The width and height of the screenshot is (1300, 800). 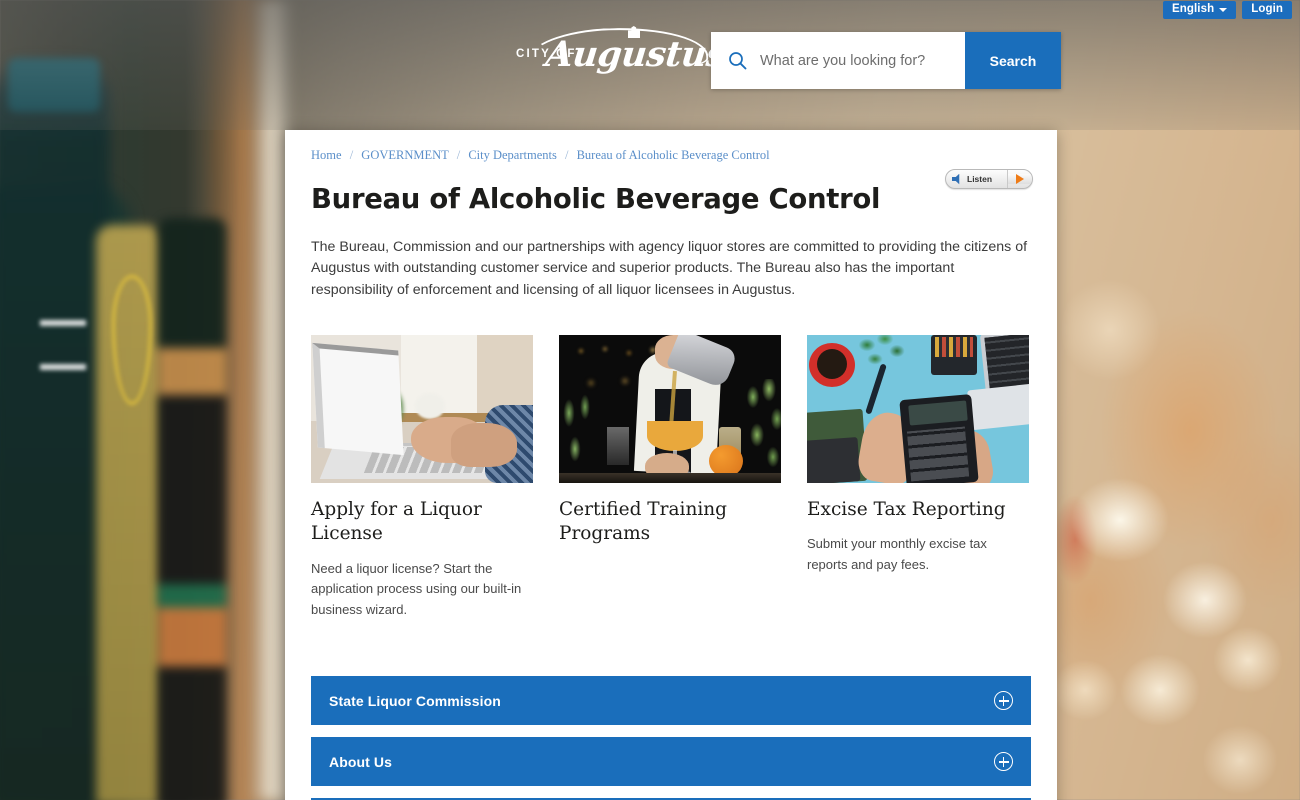 I want to click on login-label: Login, so click(x=1267, y=8).